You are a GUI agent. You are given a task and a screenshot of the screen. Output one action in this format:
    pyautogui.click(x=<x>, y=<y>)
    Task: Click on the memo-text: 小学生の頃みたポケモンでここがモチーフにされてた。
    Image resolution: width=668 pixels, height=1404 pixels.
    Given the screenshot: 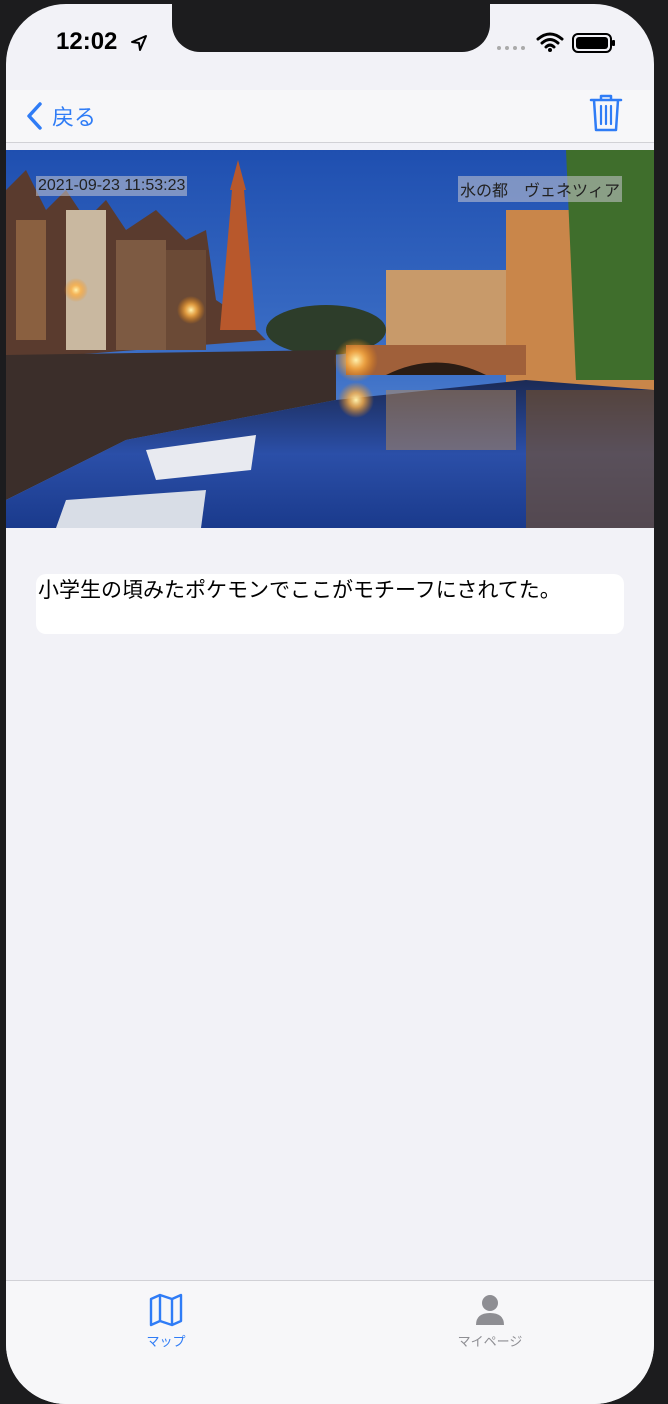 What is the action you would take?
    pyautogui.click(x=299, y=590)
    